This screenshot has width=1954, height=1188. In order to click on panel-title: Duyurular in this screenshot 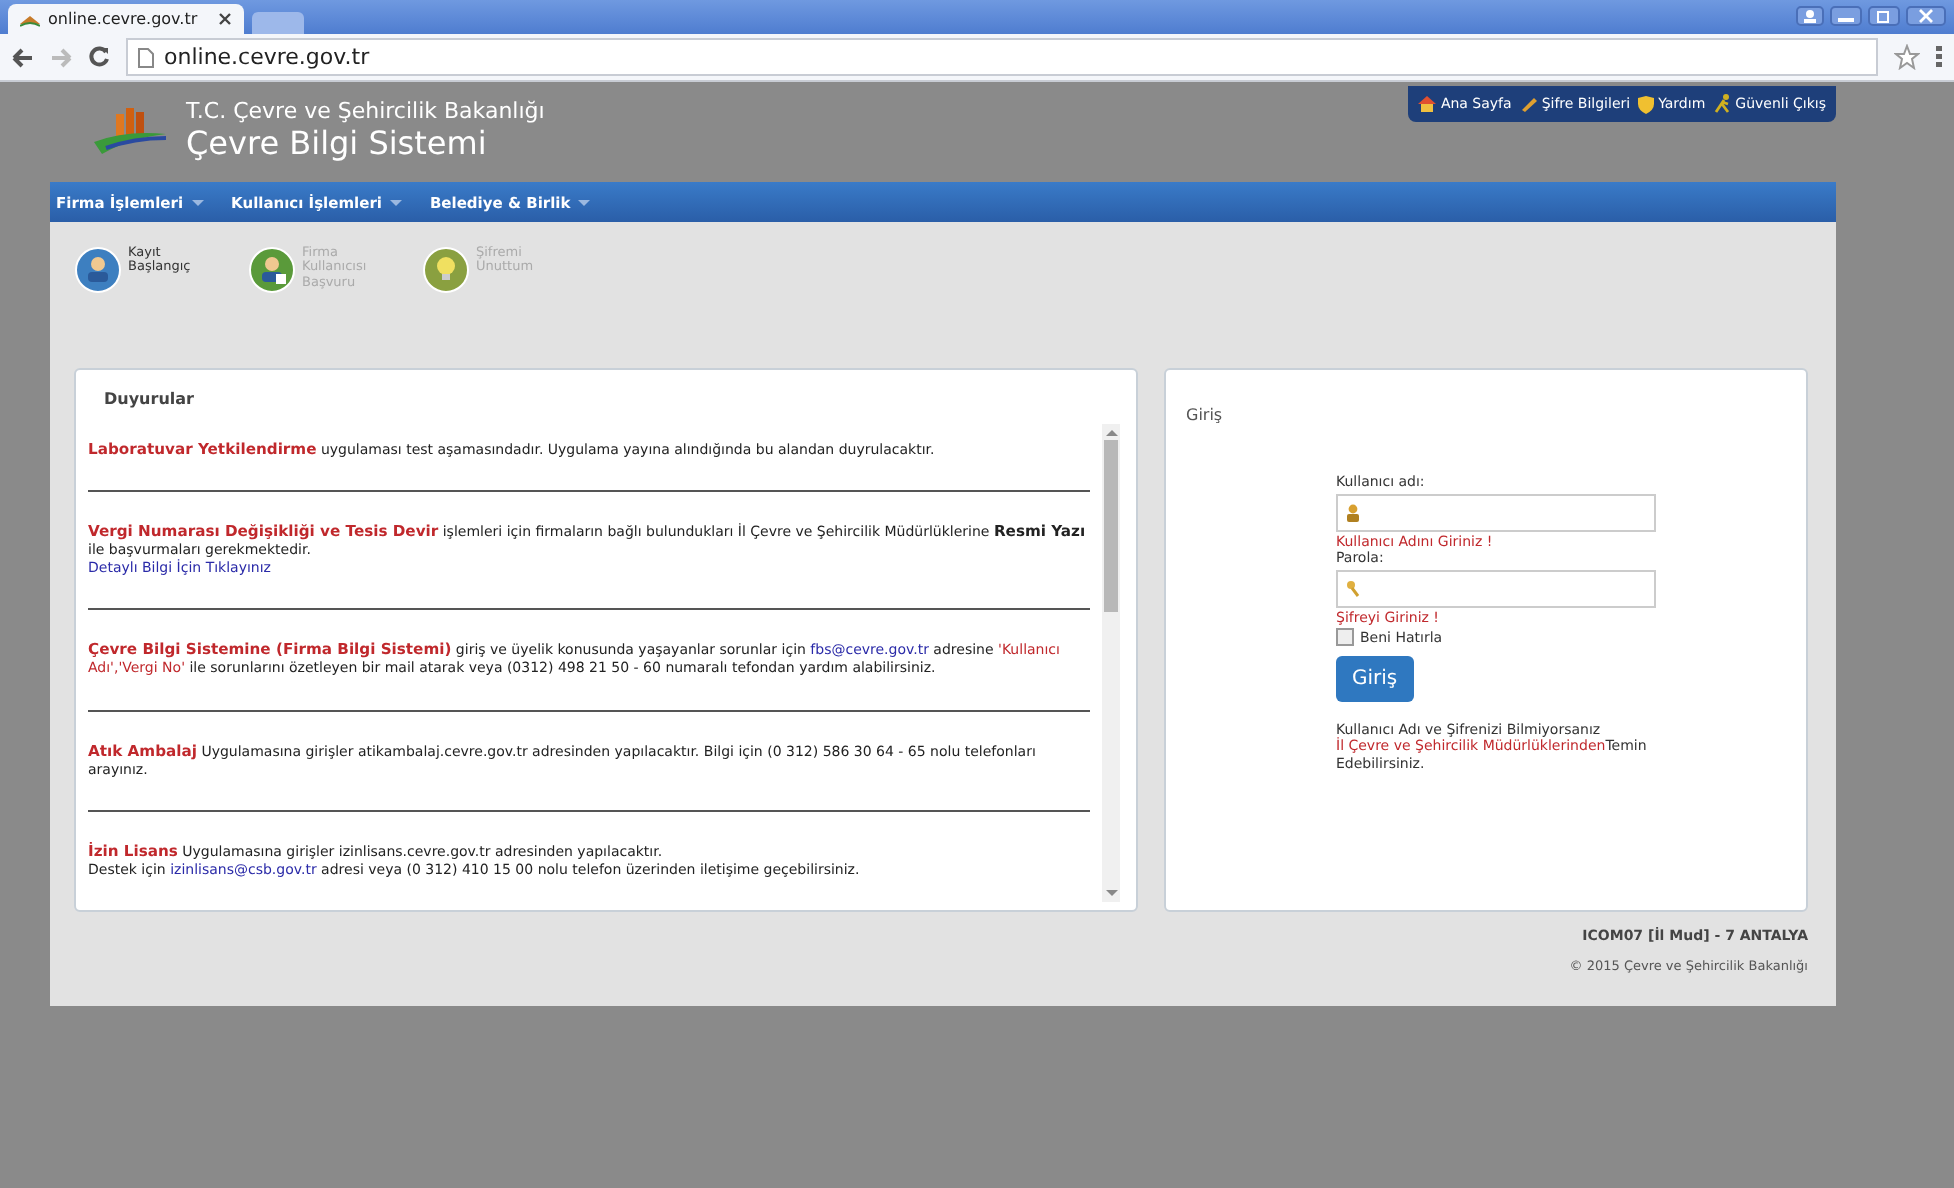, I will do `click(149, 399)`.